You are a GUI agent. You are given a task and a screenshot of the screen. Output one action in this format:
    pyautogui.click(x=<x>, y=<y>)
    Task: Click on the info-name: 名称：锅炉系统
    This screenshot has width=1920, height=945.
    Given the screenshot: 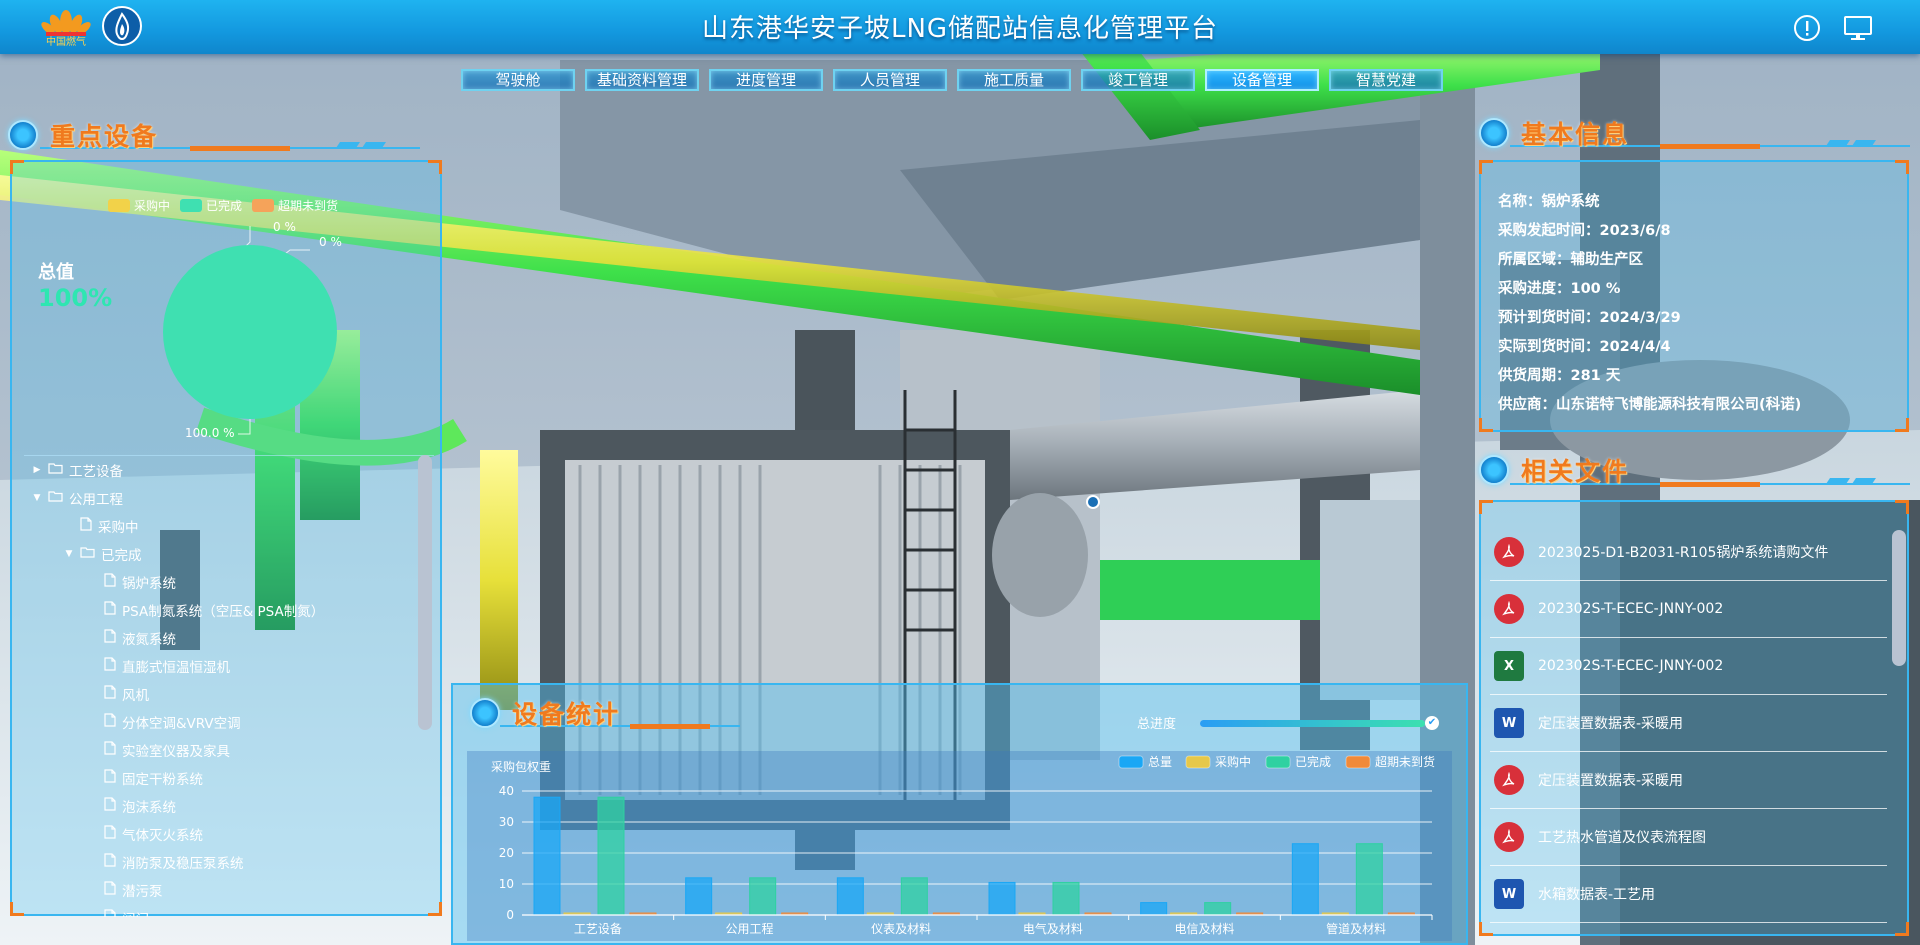 What is the action you would take?
    pyautogui.click(x=1549, y=202)
    